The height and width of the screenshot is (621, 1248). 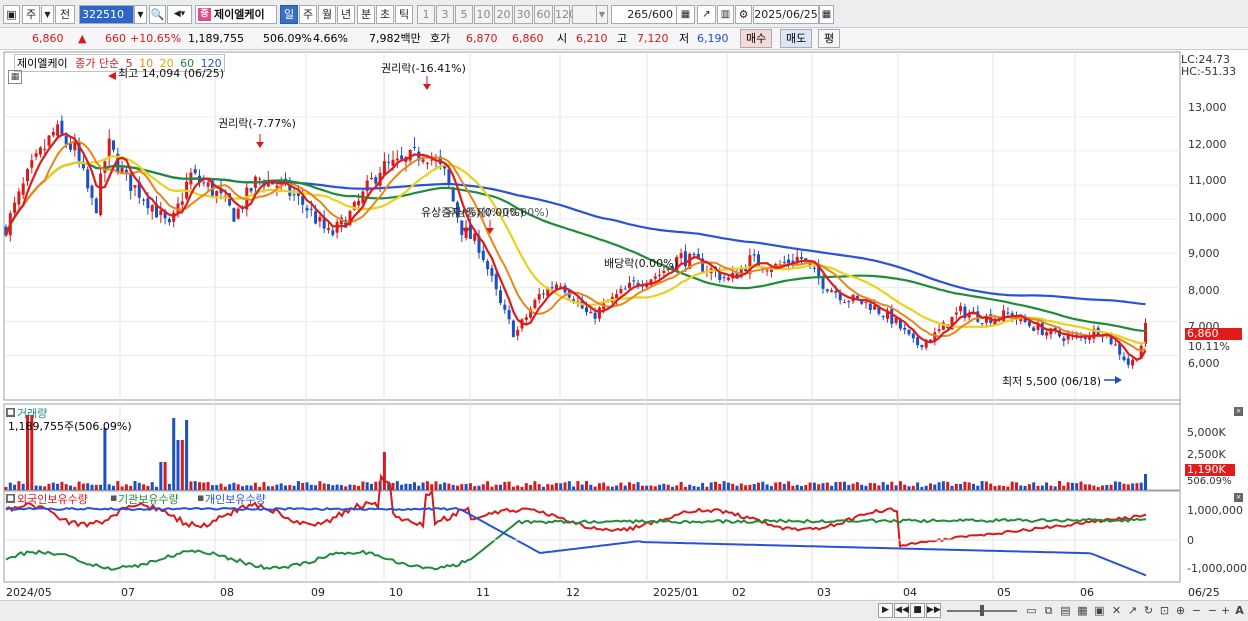 I want to click on tab-tick: 틱, so click(x=404, y=14).